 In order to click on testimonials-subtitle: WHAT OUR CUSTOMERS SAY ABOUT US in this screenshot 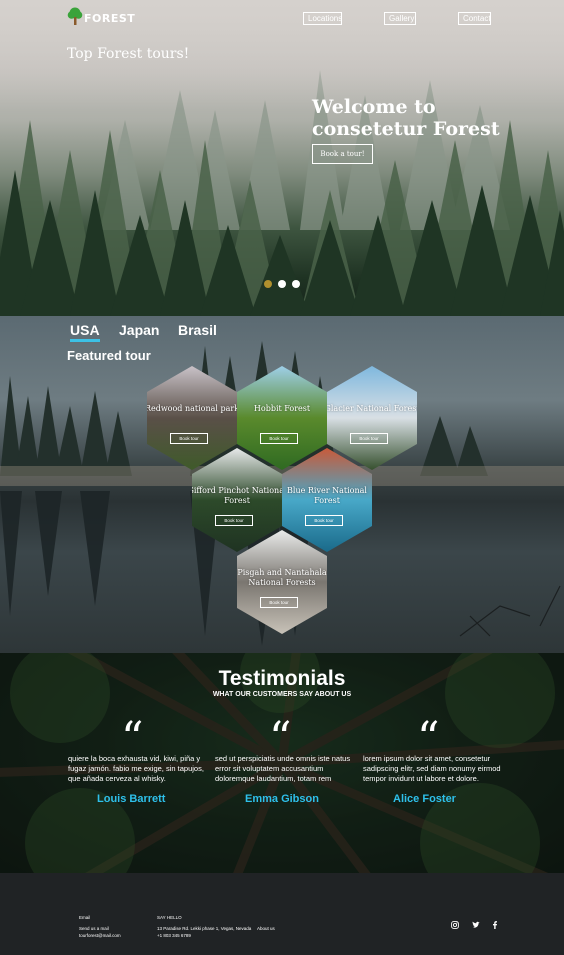, I will do `click(282, 694)`.